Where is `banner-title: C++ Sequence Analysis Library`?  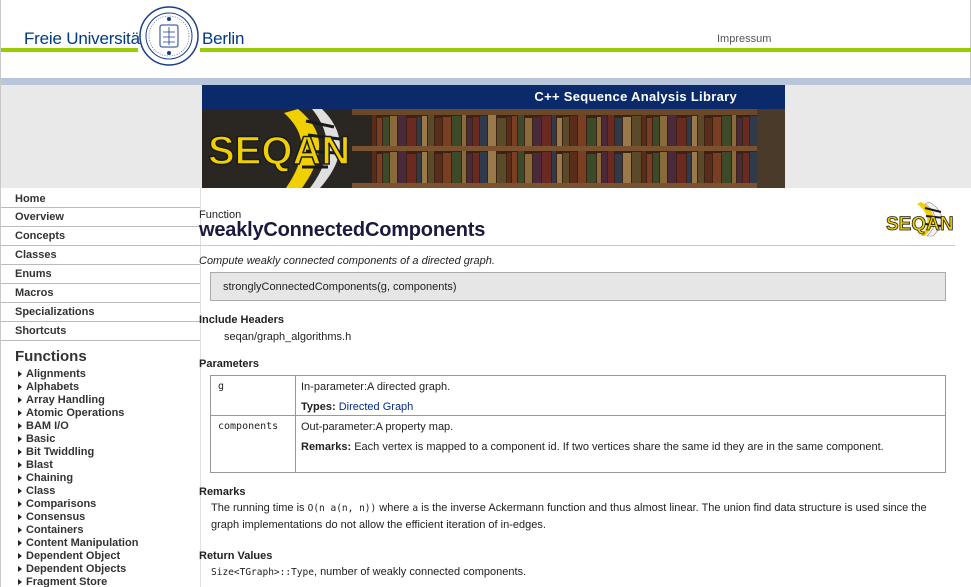
banner-title: C++ Sequence Analysis Library is located at coordinates (635, 96).